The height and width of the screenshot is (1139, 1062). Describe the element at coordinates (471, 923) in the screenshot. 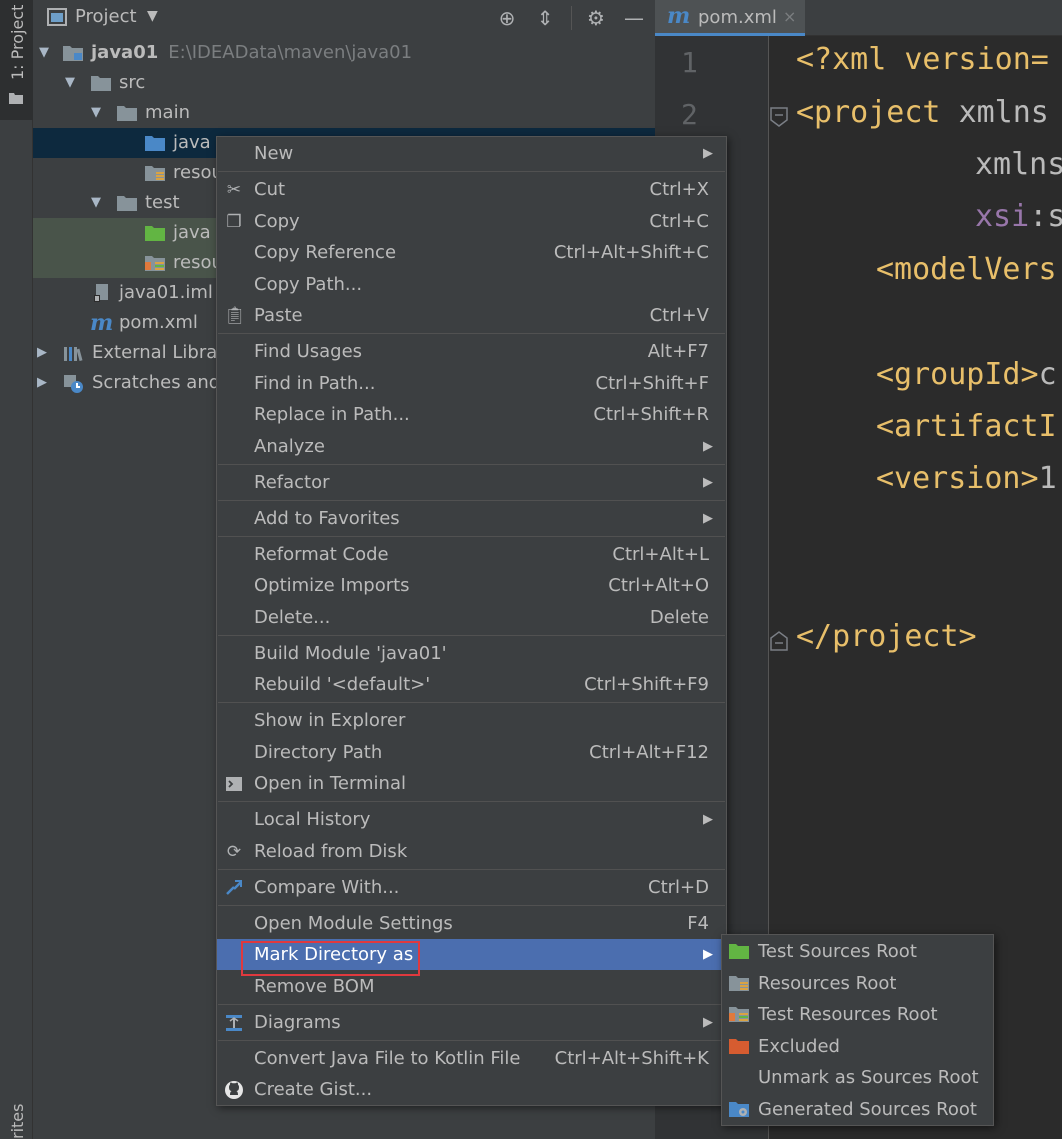

I see `menu-item-open-module-settings: Open Module Settings F4` at that location.